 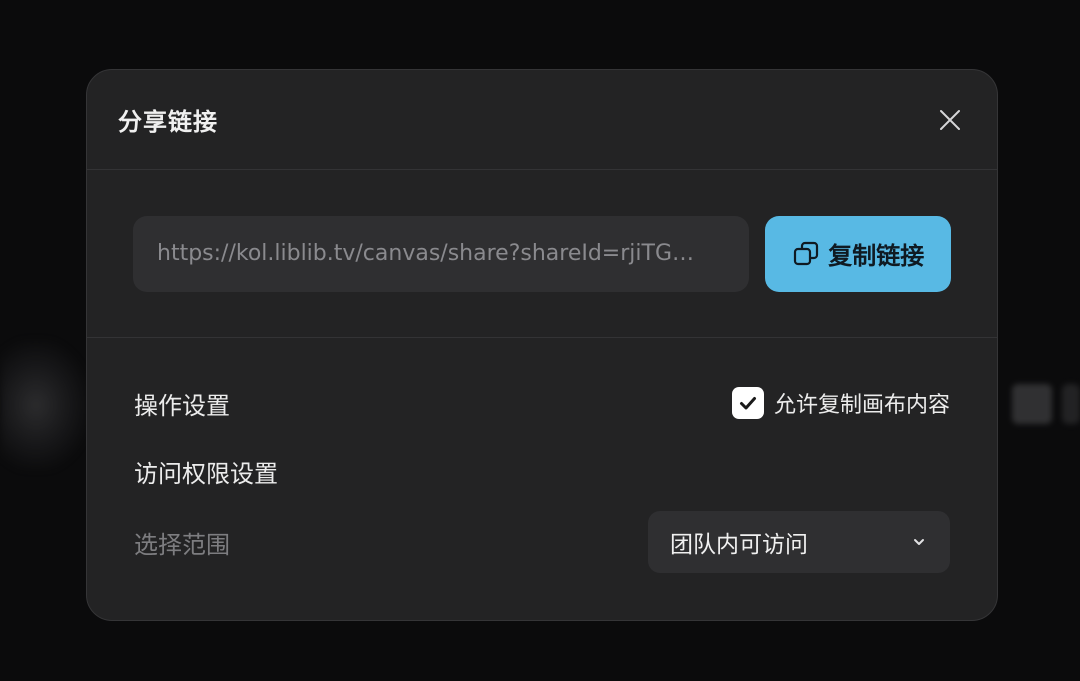 I want to click on close-button, so click(x=950, y=120).